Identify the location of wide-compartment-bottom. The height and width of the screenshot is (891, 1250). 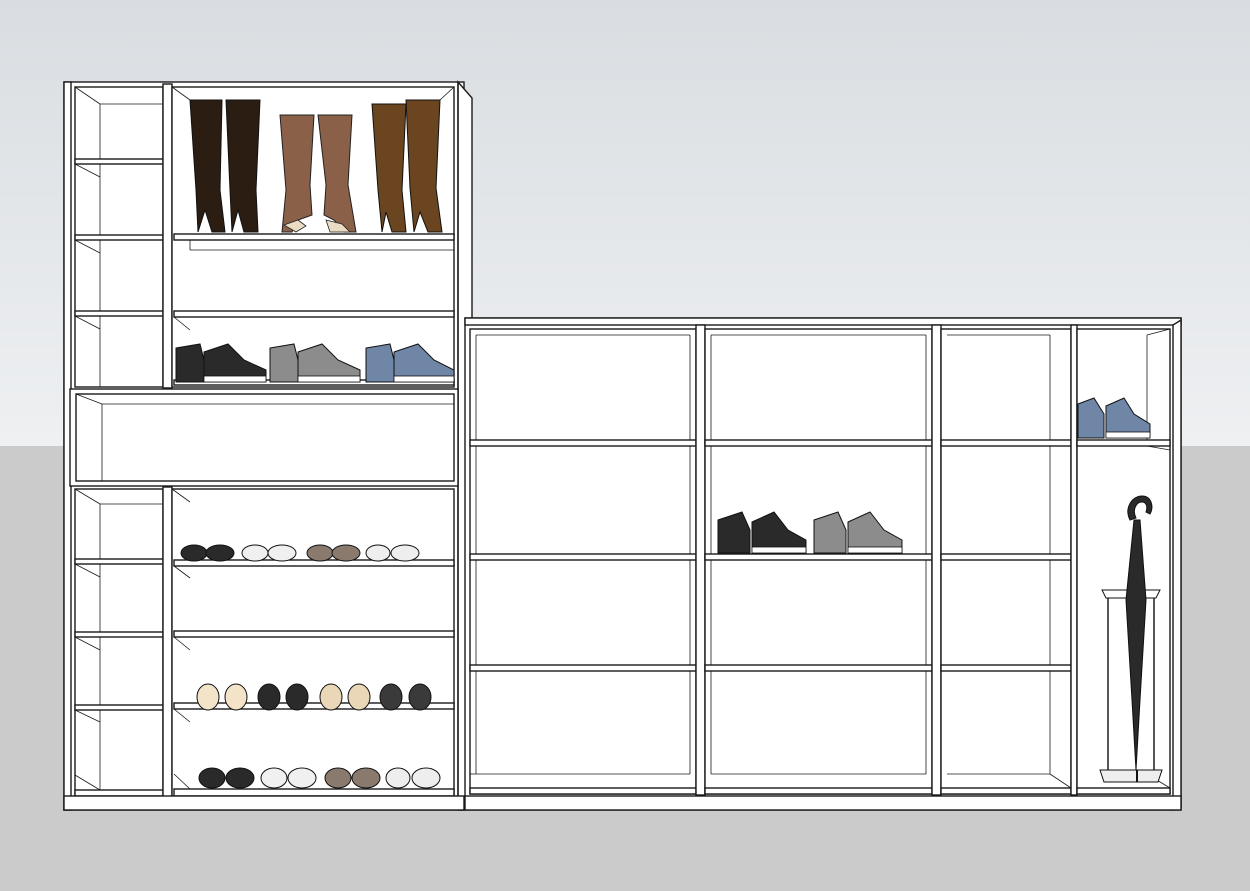
(313, 643).